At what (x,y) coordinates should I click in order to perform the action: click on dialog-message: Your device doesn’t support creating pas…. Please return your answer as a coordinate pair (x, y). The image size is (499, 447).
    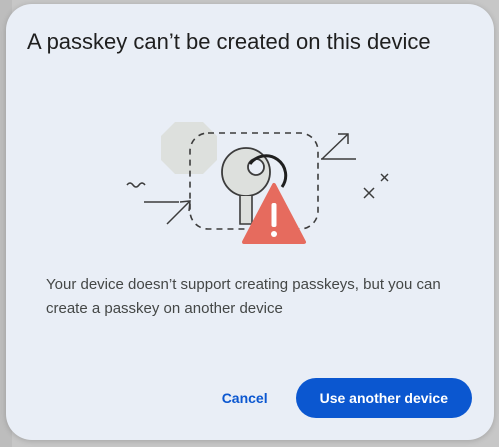
    Looking at the image, I should click on (243, 296).